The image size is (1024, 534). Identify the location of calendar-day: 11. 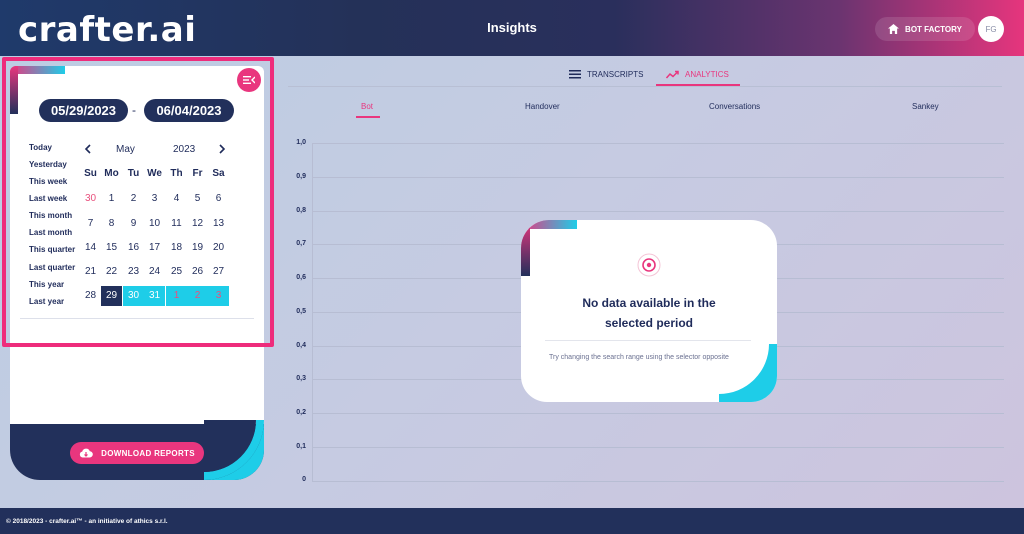
(176, 224).